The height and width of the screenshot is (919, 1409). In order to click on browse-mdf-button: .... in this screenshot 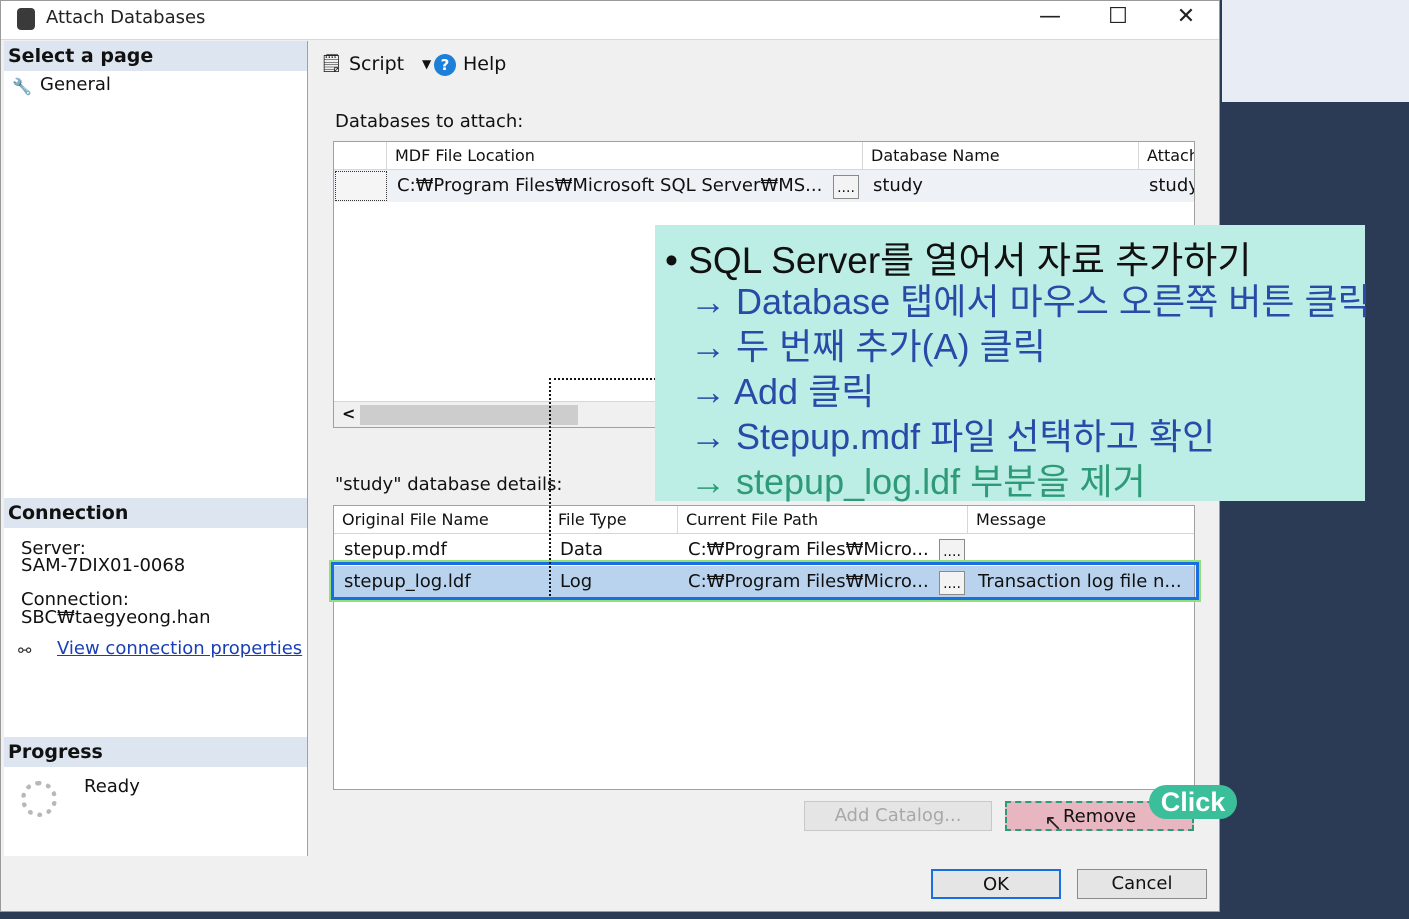, I will do `click(846, 187)`.